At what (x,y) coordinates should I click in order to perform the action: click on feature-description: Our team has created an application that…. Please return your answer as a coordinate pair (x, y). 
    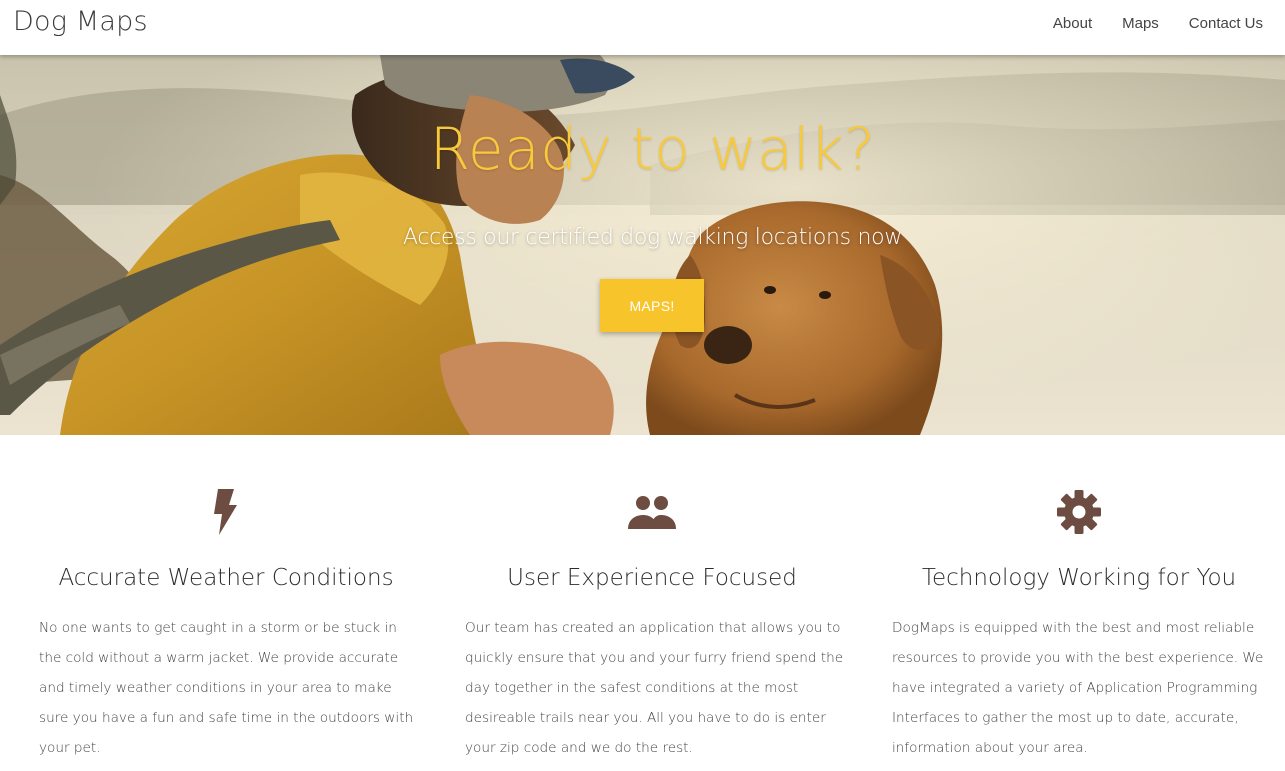
    Looking at the image, I should click on (654, 688).